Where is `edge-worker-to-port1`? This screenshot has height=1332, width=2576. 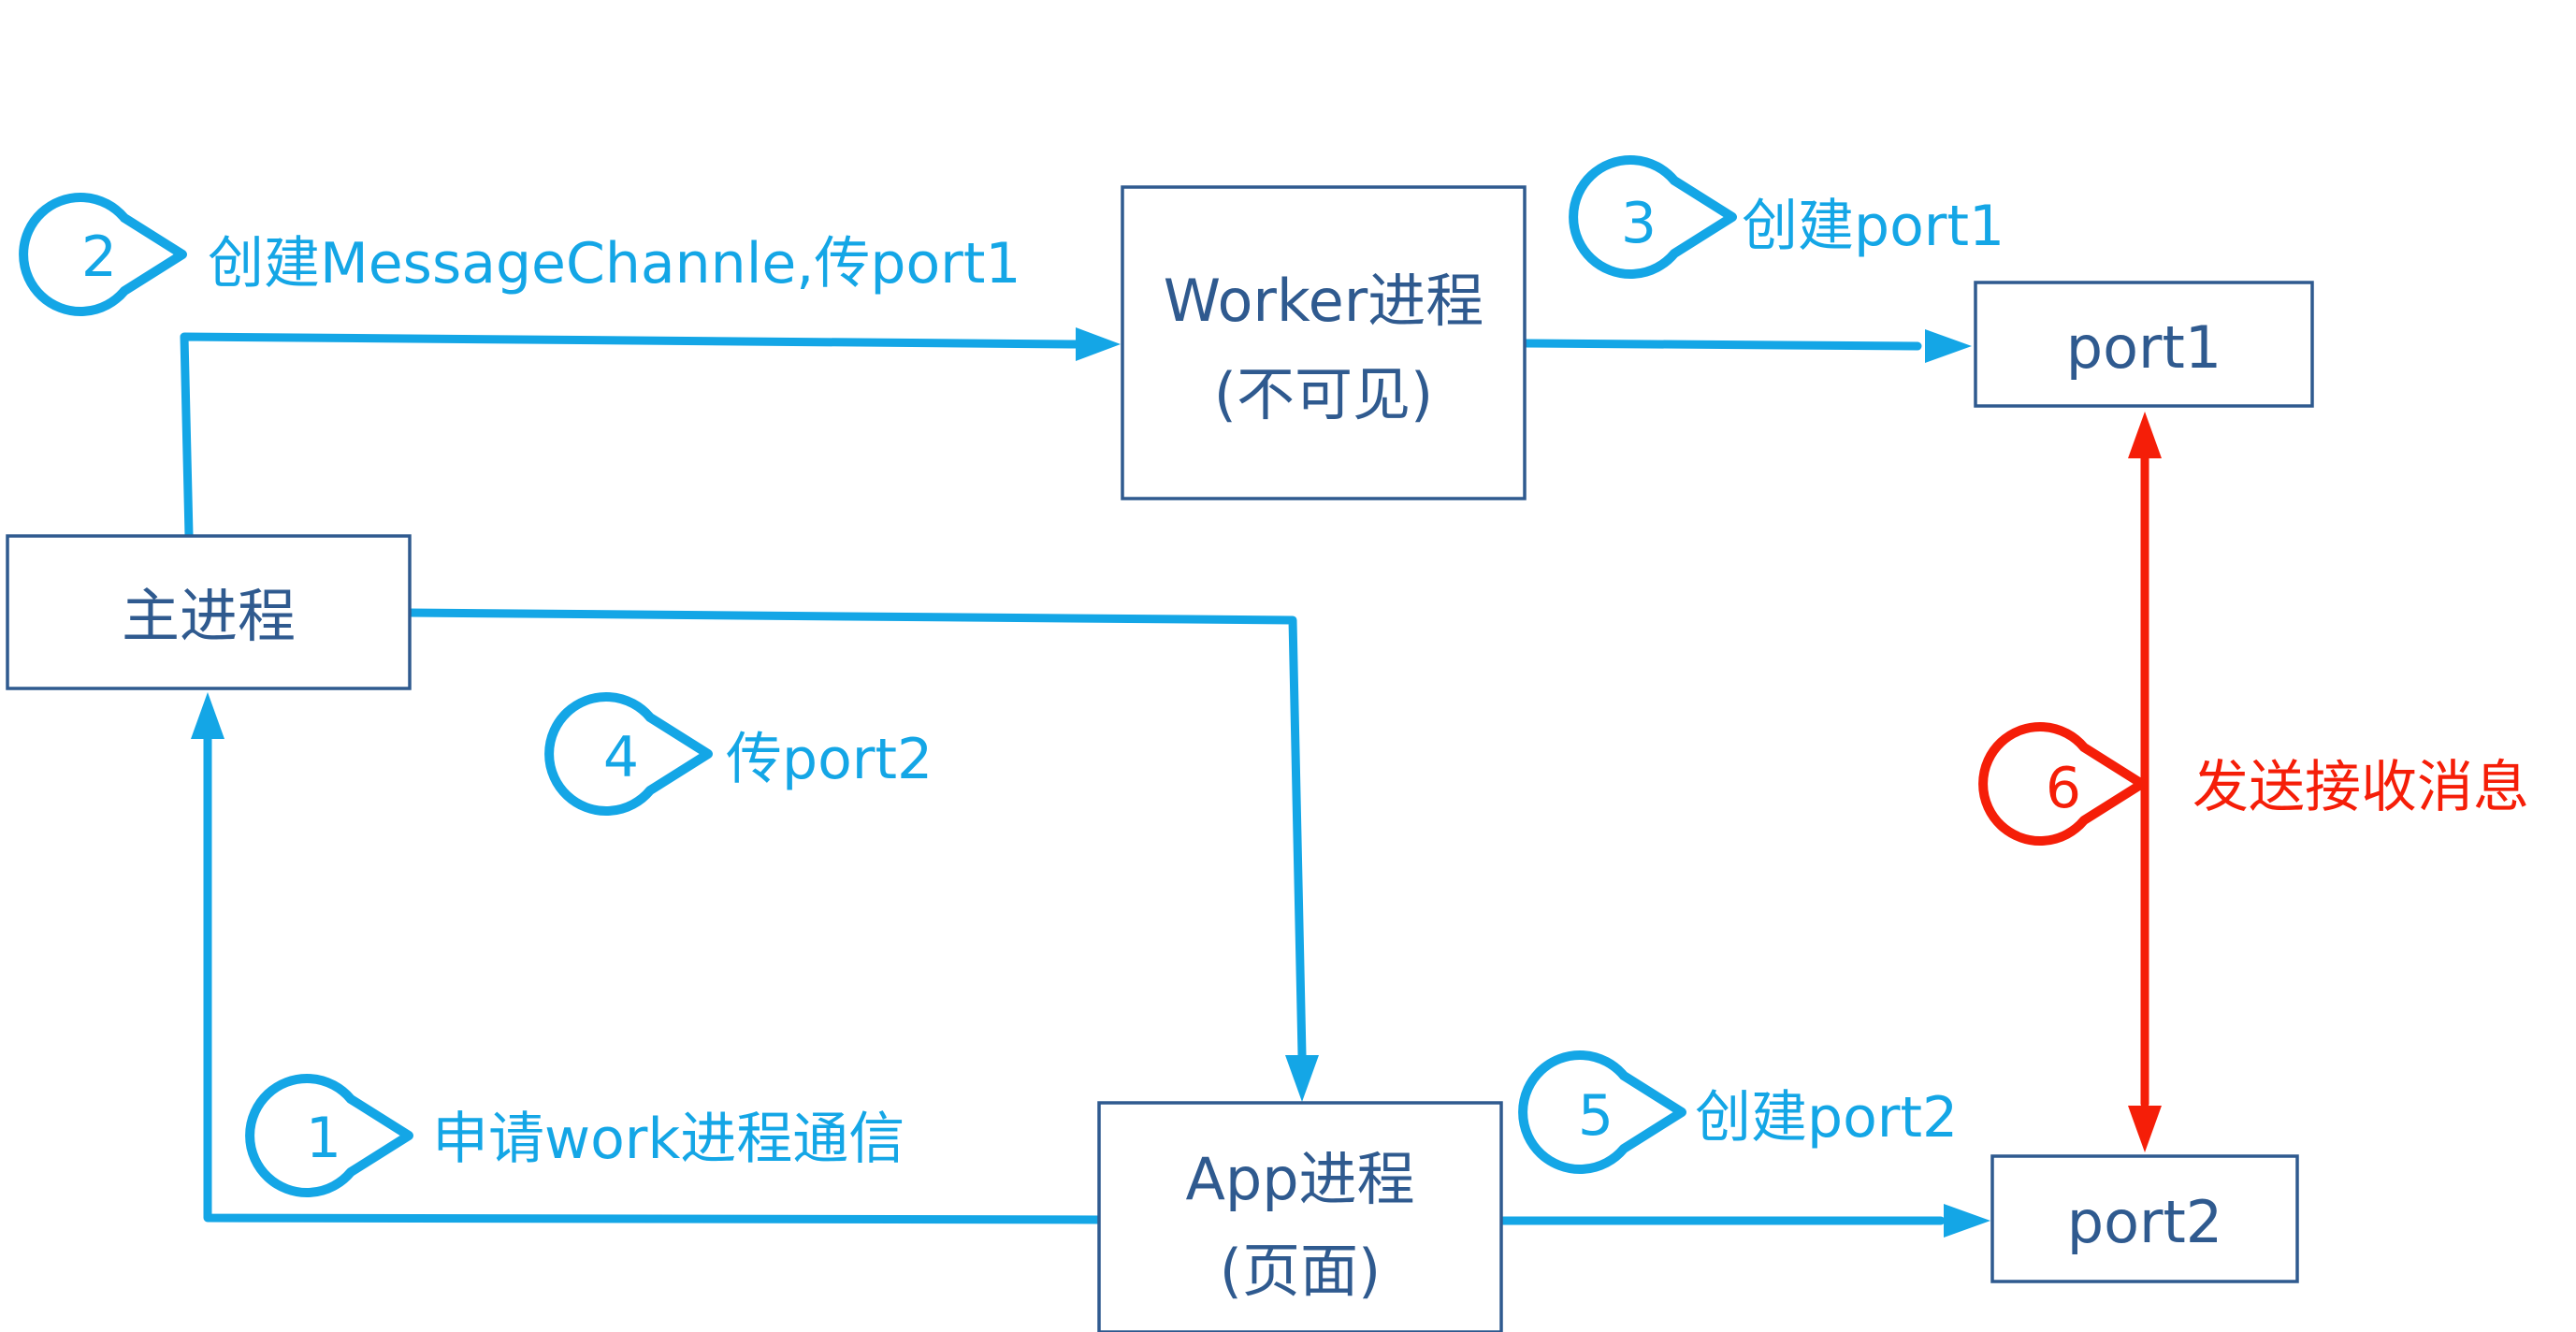
edge-worker-to-port1 is located at coordinates (1746, 346).